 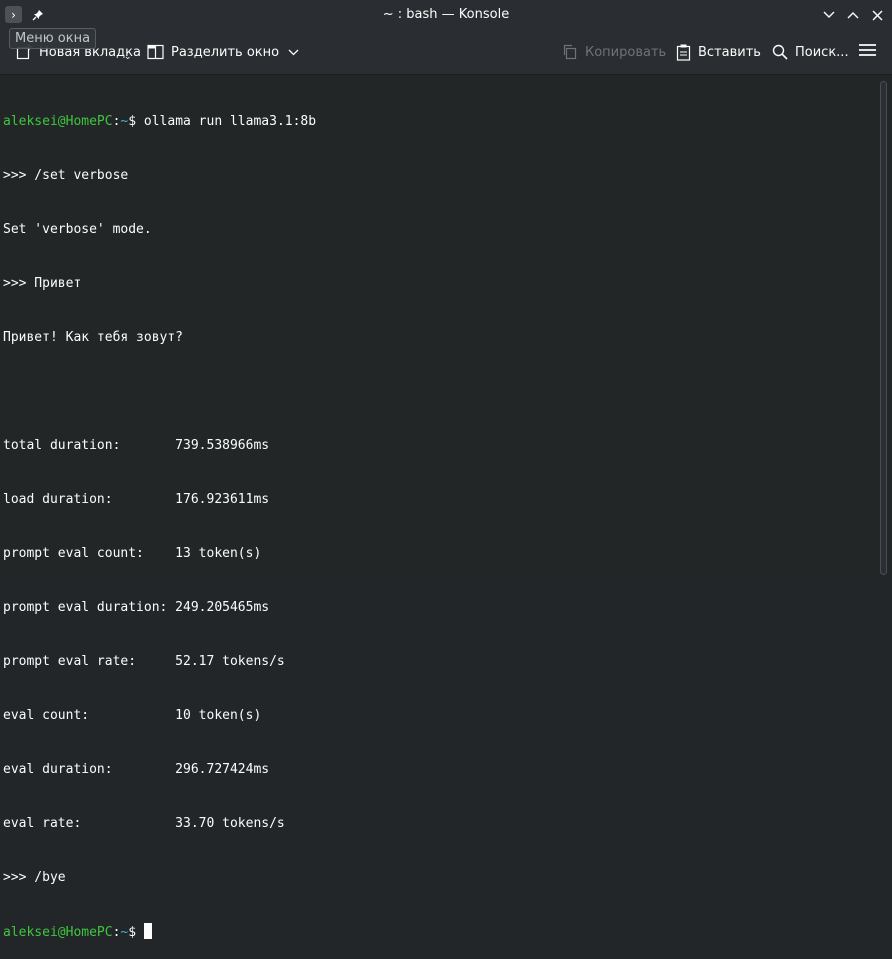 What do you see at coordinates (729, 52) in the screenshot?
I see `paste-label: Вставить` at bounding box center [729, 52].